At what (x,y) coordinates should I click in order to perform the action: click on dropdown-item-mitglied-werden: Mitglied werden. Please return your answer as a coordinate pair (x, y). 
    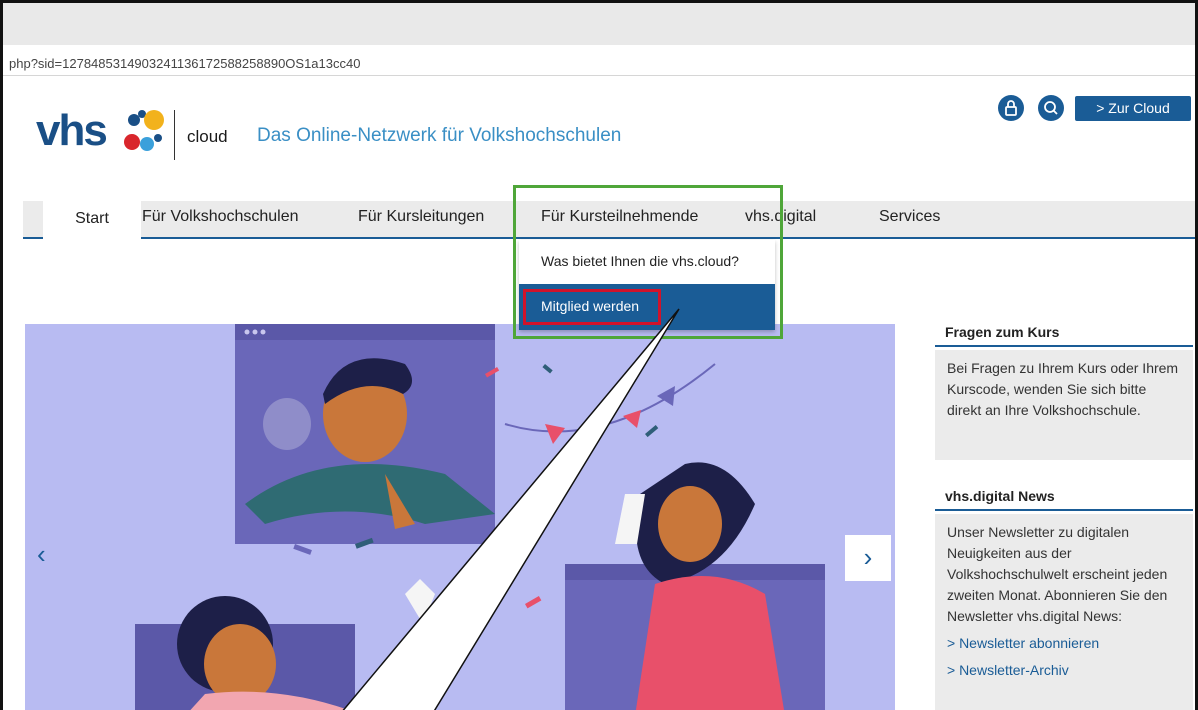
    Looking at the image, I should click on (647, 307).